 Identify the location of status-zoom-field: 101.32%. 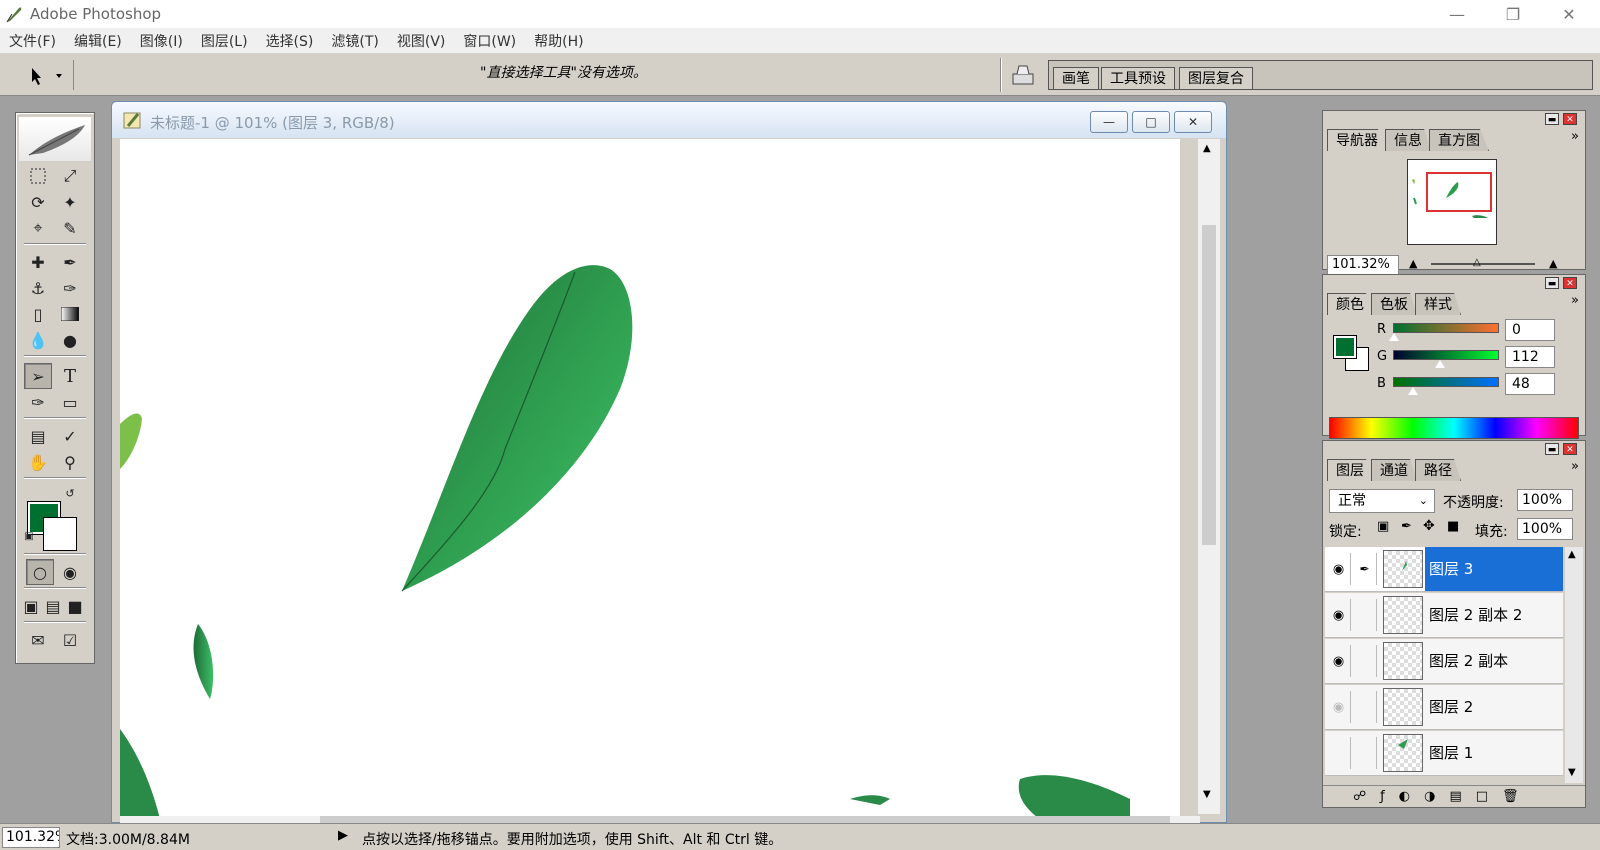
(31, 837).